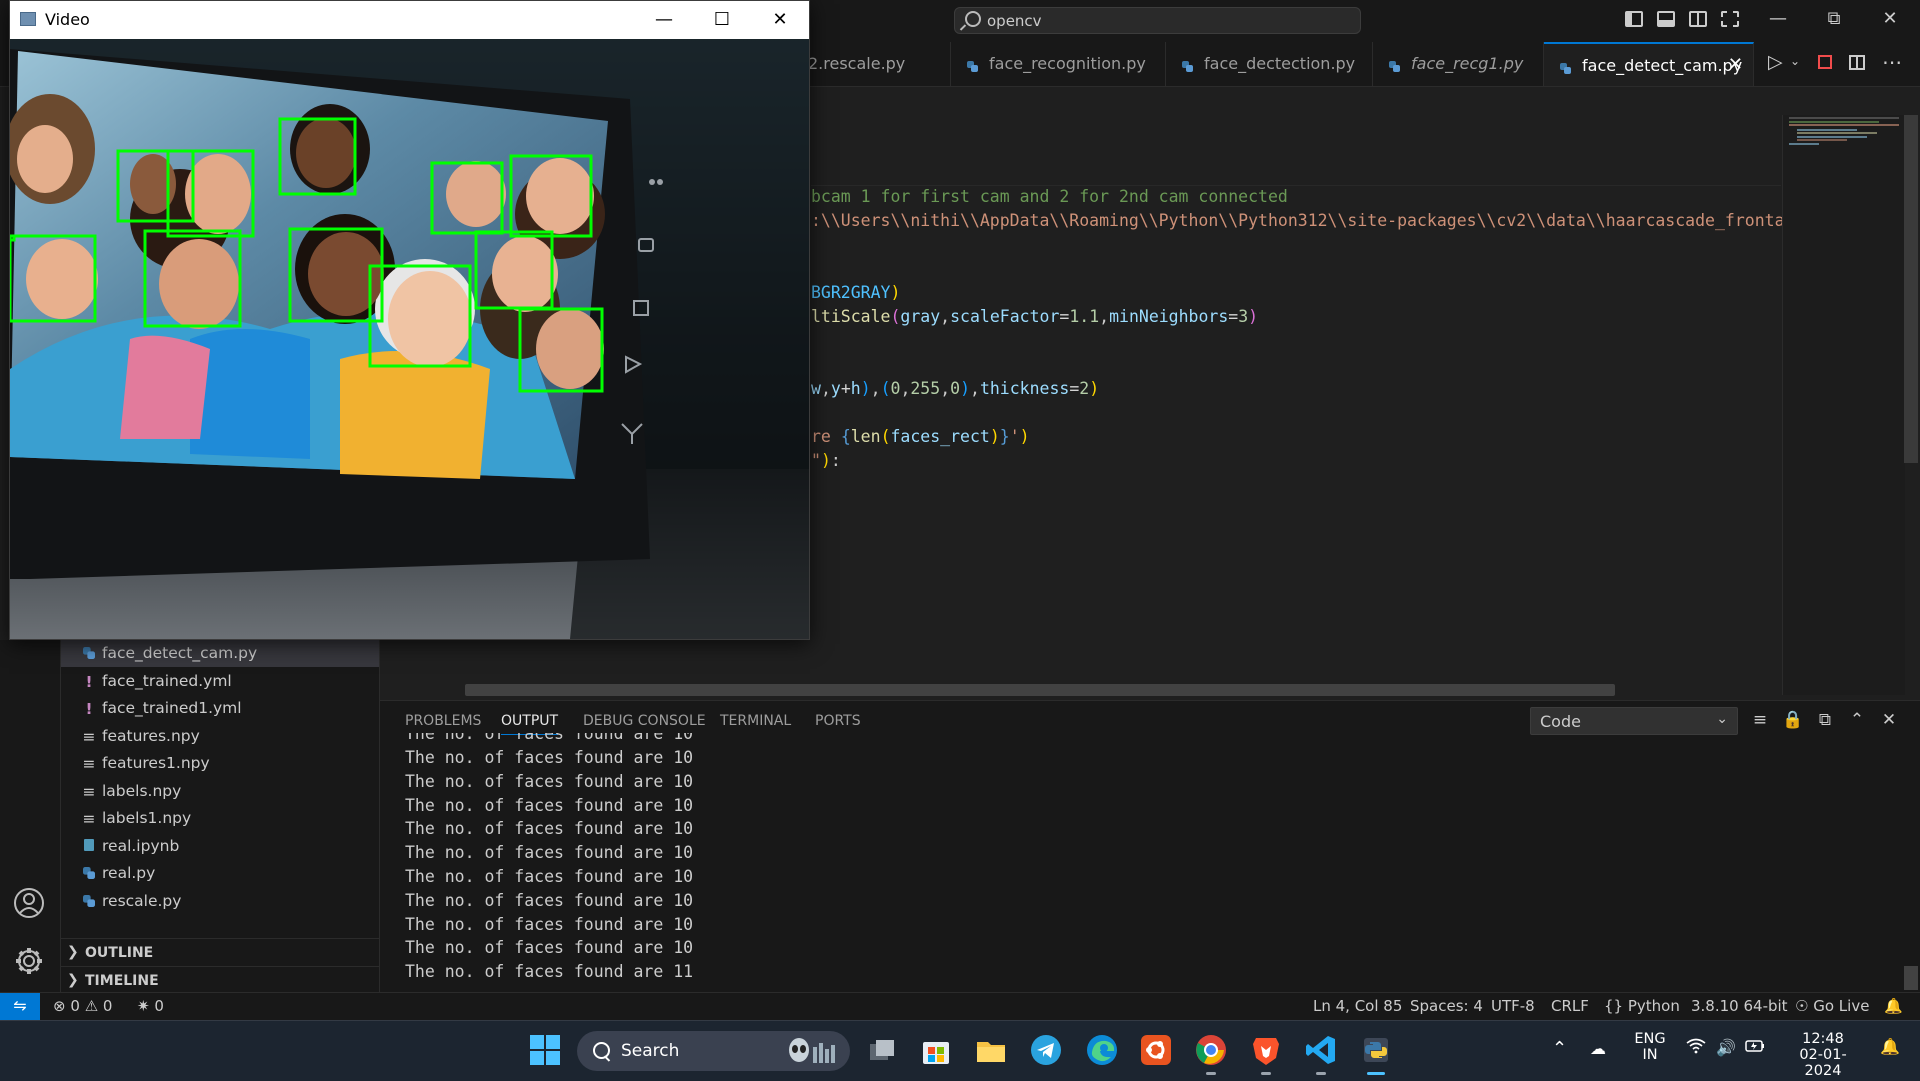 The width and height of the screenshot is (1920, 1081). Describe the element at coordinates (1376, 1050) in the screenshot. I see `python-icon` at that location.